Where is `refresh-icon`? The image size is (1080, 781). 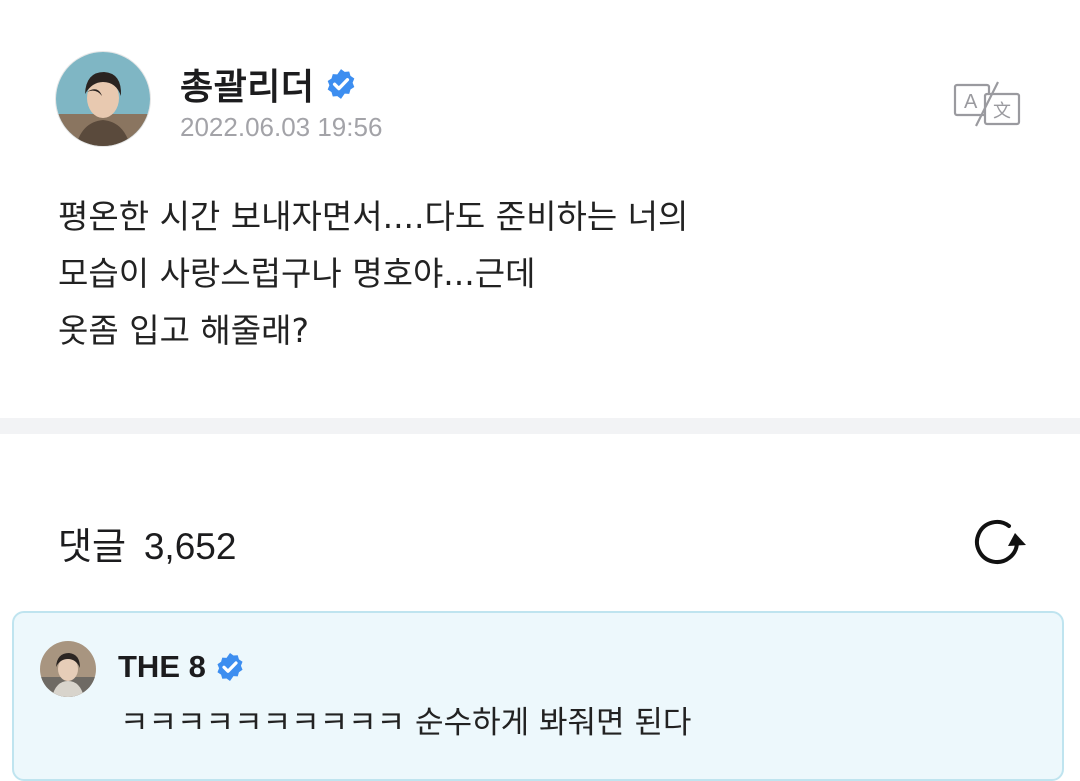 refresh-icon is located at coordinates (1000, 542).